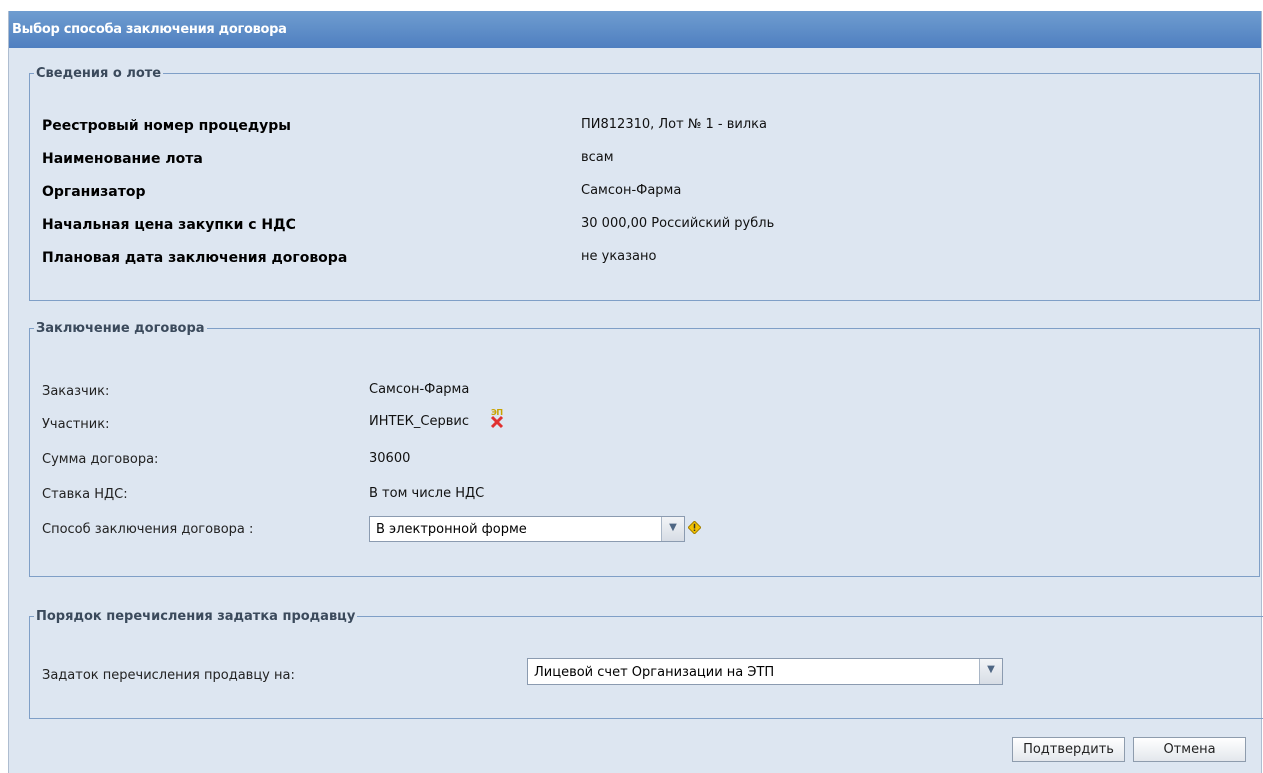 The image size is (1263, 773). I want to click on dialog-title: Выбор способа заключения договора, so click(635, 29).